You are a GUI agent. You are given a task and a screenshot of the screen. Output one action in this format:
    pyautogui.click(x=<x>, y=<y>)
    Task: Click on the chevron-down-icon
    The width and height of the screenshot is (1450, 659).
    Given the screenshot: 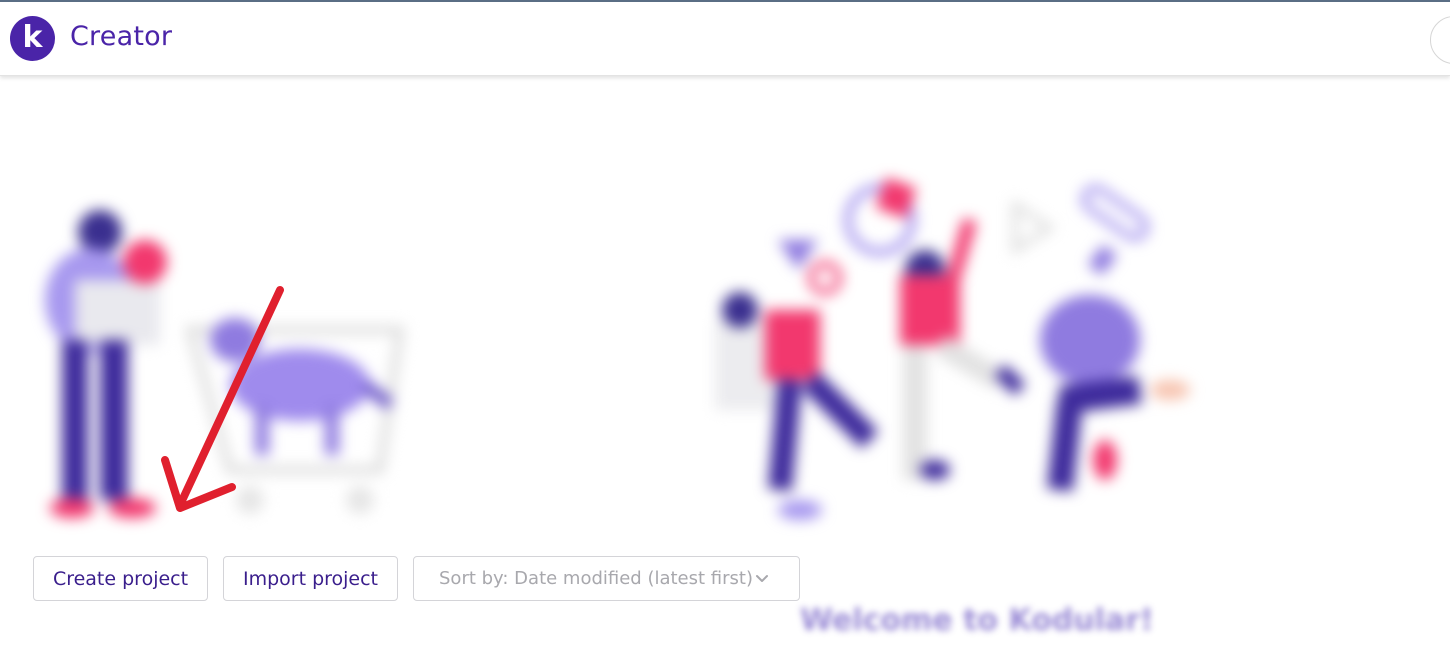 What is the action you would take?
    pyautogui.click(x=762, y=578)
    